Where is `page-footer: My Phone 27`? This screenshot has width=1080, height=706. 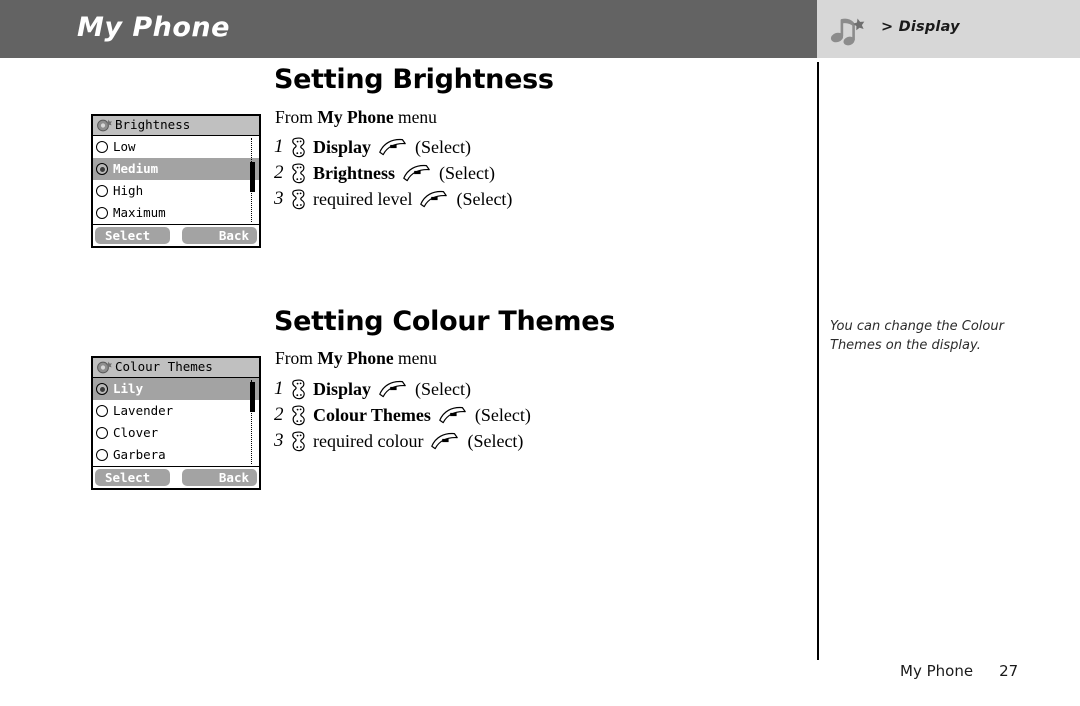 page-footer: My Phone 27 is located at coordinates (959, 671).